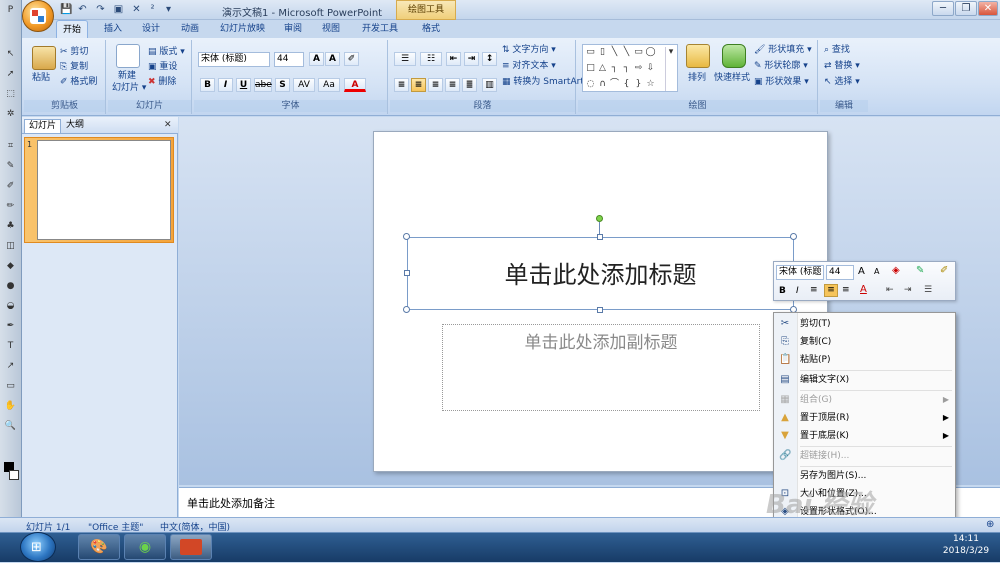  What do you see at coordinates (734, 56) in the screenshot?
I see `quick-styles-icon` at bounding box center [734, 56].